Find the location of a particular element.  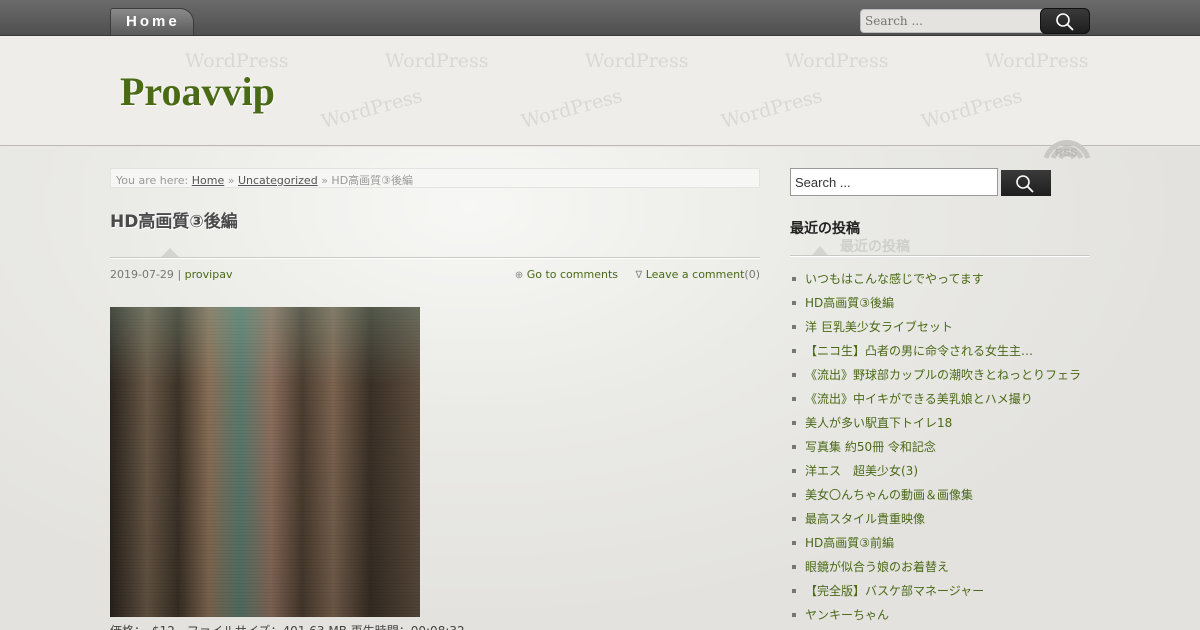

widget-divider is located at coordinates (940, 256).